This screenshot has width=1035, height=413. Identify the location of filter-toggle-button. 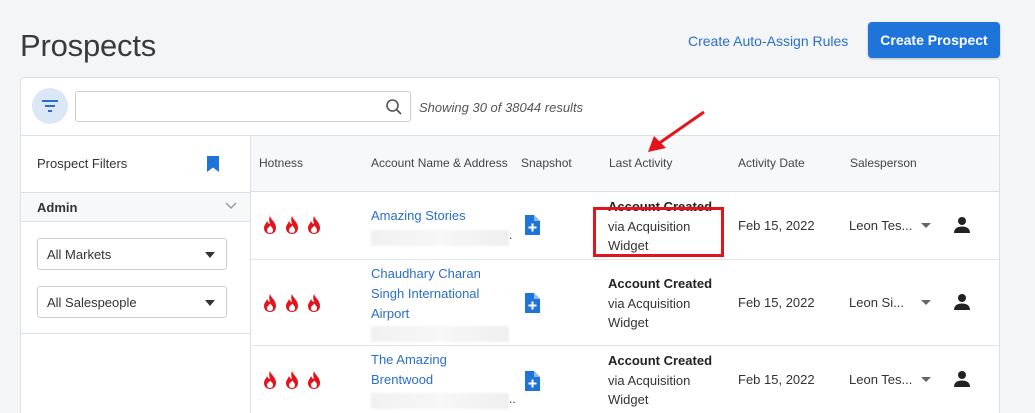
(50, 106).